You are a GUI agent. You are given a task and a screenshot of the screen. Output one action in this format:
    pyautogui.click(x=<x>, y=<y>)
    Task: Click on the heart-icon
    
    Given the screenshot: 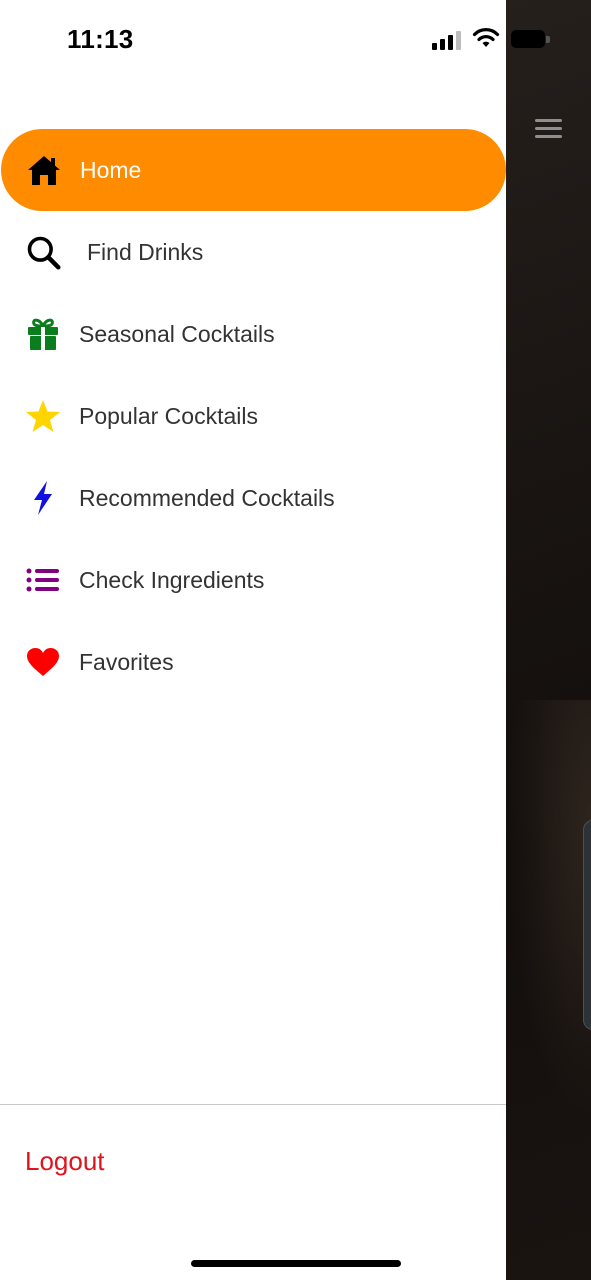 What is the action you would take?
    pyautogui.click(x=43, y=662)
    